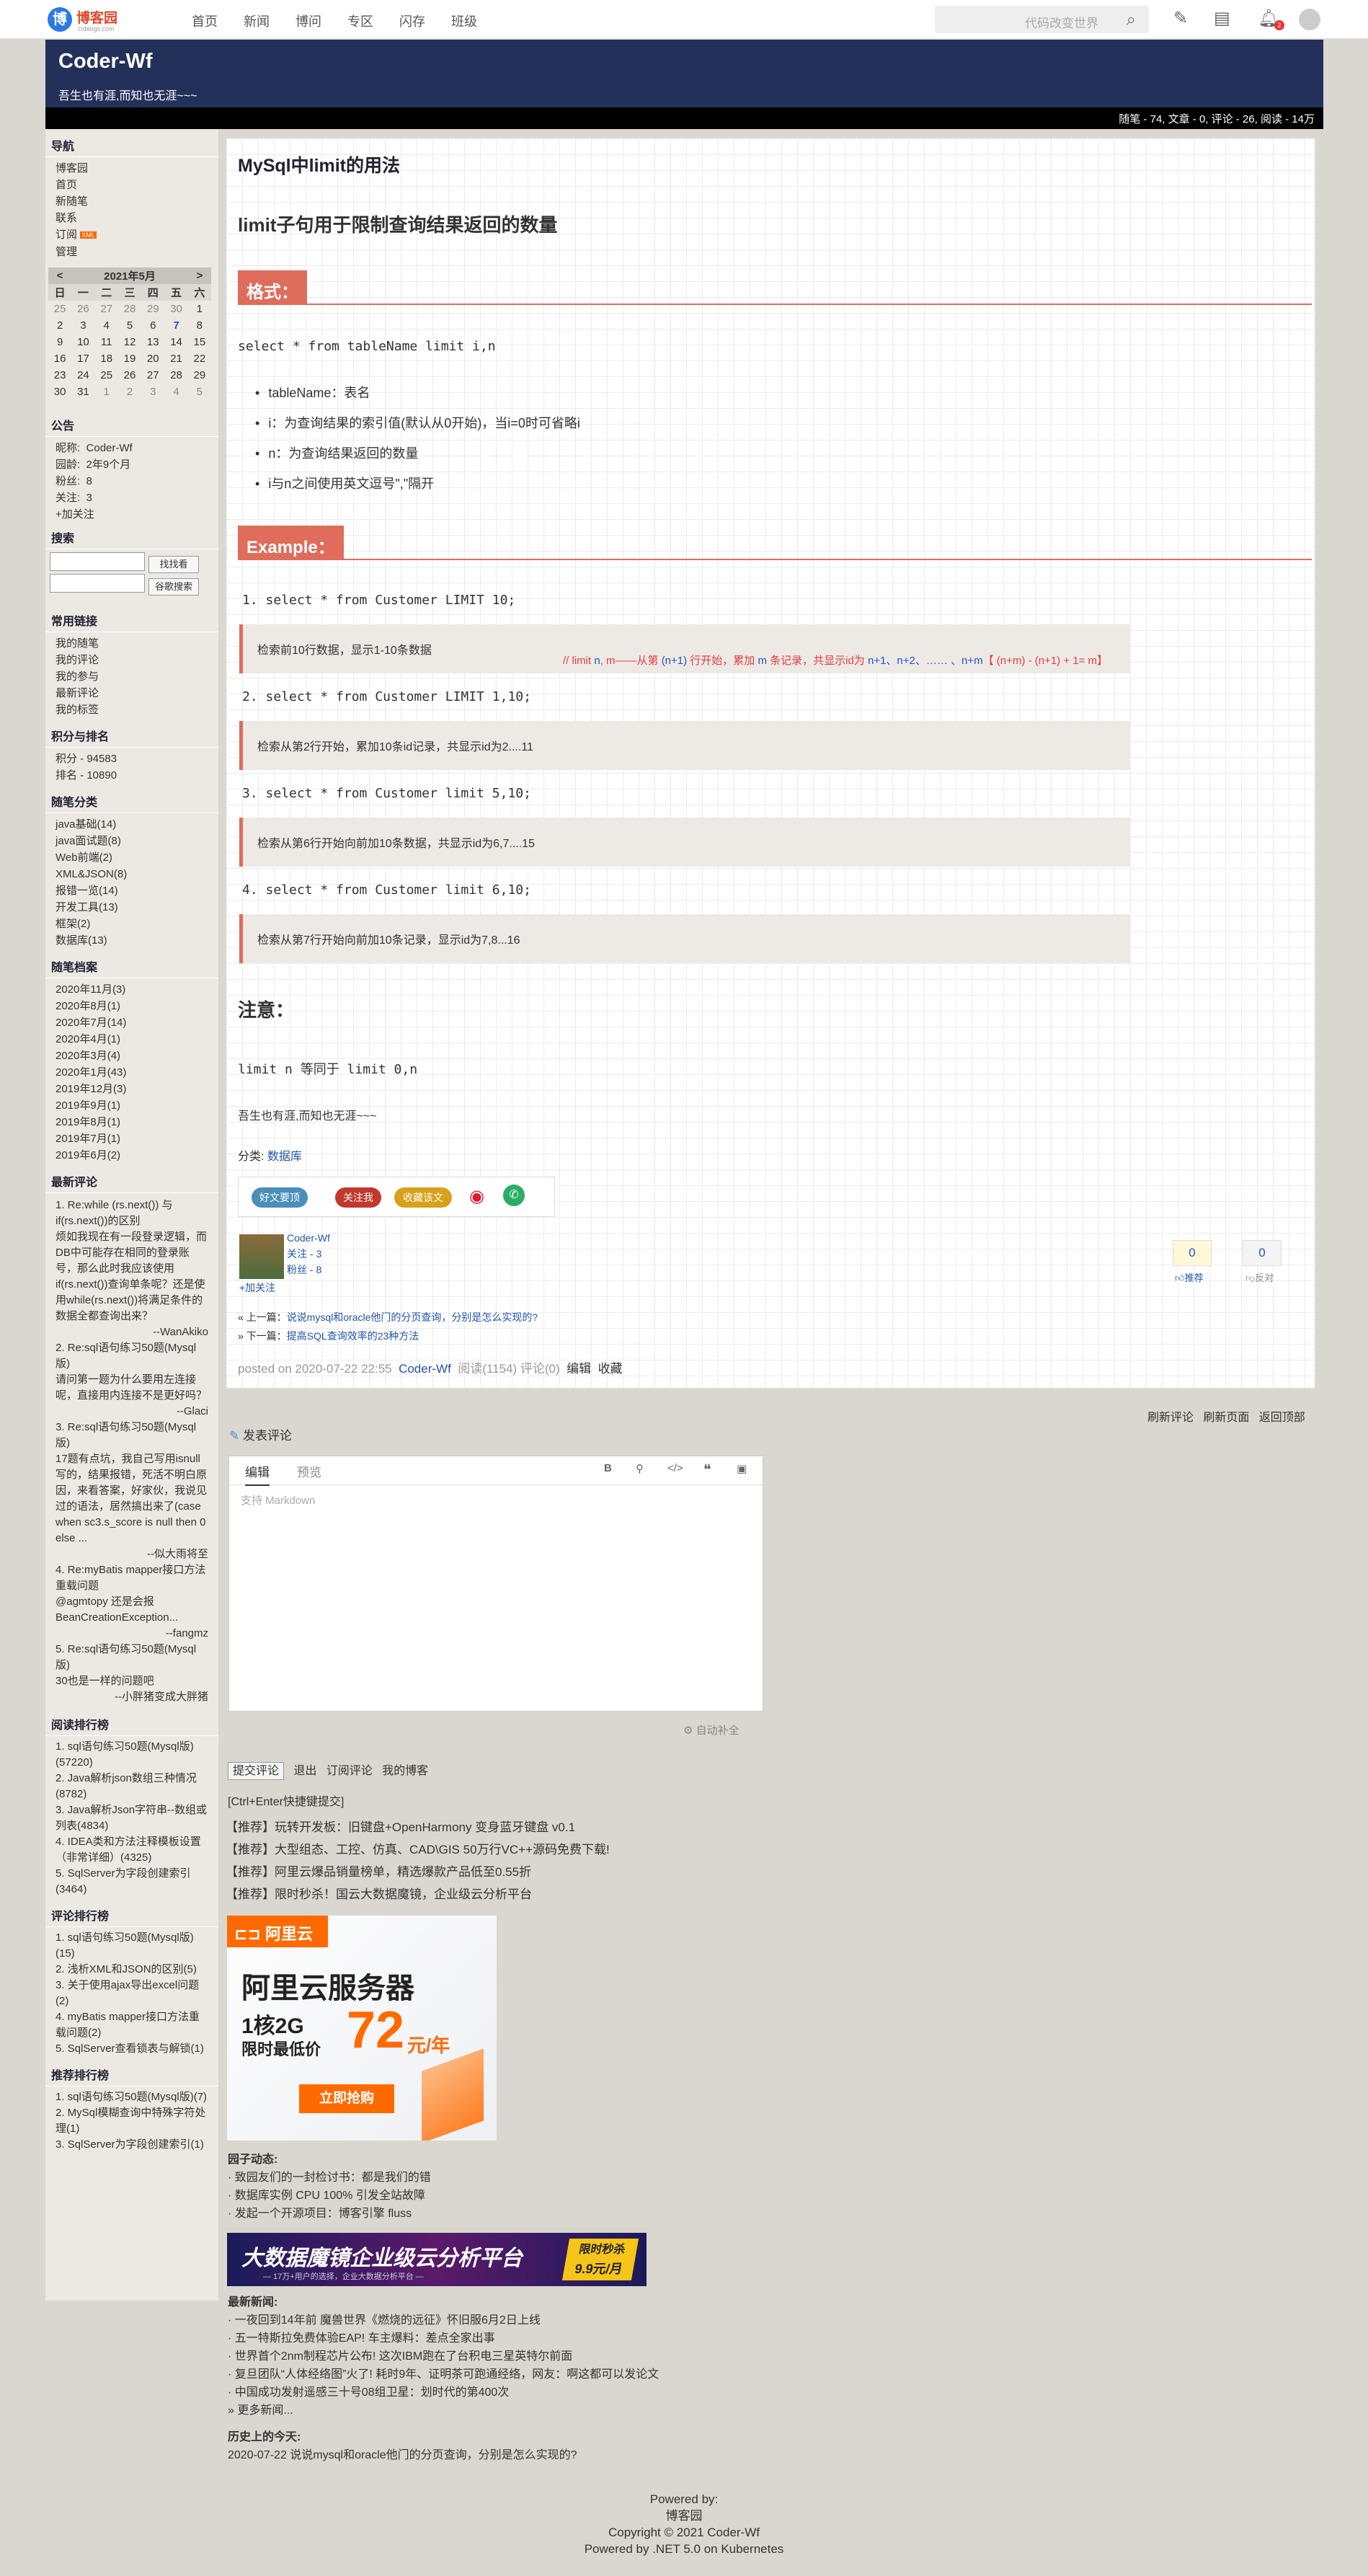 Image resolution: width=1368 pixels, height=2576 pixels. What do you see at coordinates (346, 2098) in the screenshot?
I see `ad-cta-button: 立即抢购` at bounding box center [346, 2098].